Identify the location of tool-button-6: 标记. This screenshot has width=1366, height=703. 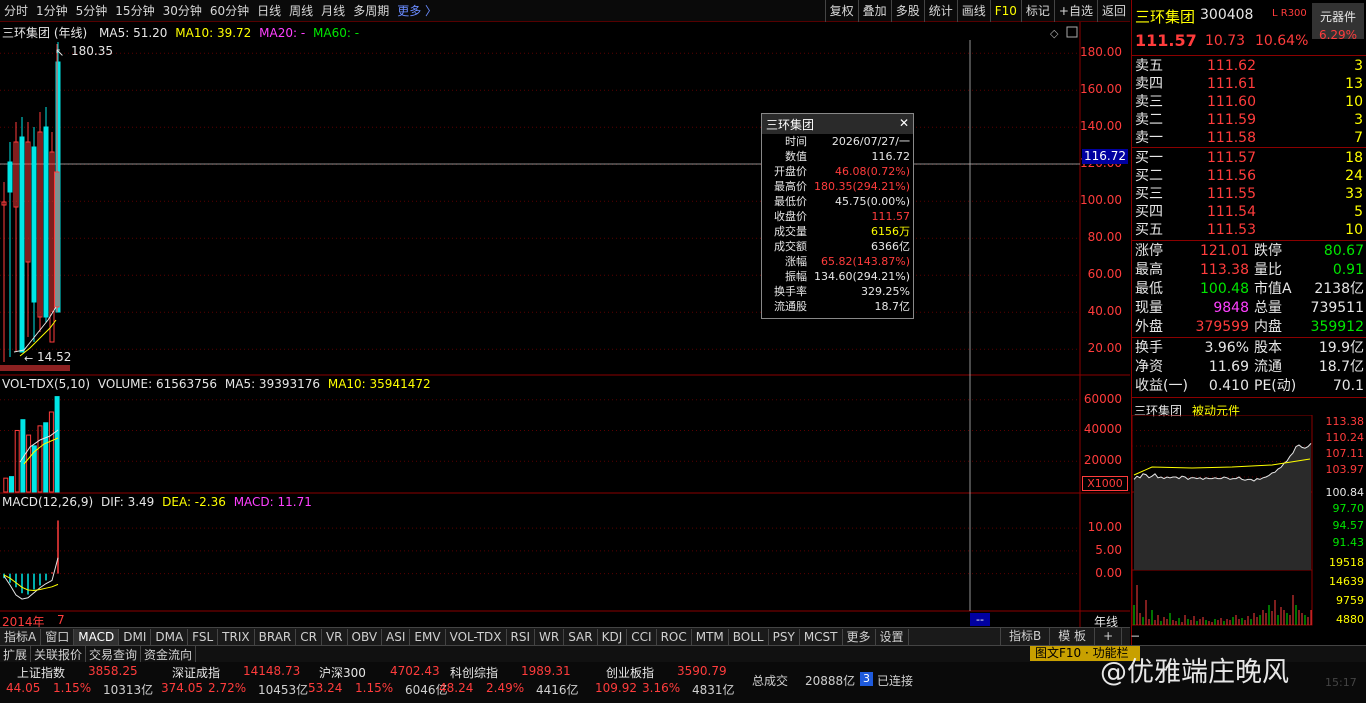
(1037, 11).